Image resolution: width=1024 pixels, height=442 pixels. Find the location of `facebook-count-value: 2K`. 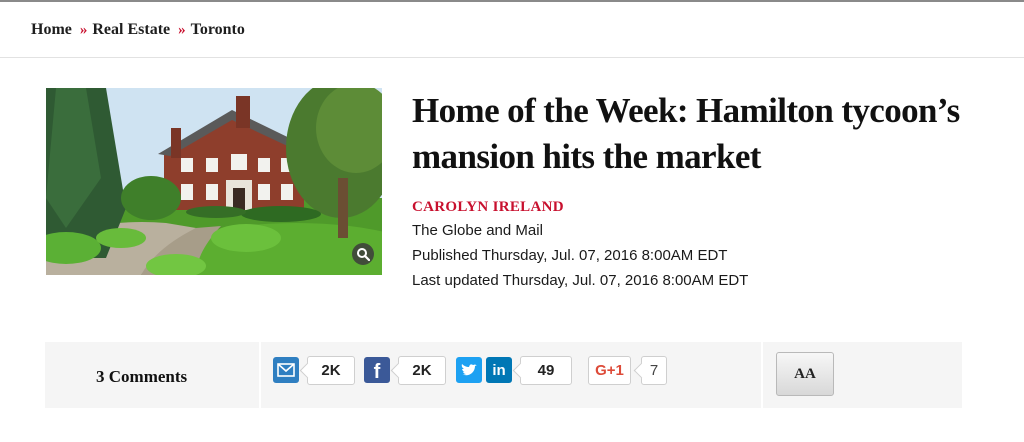

facebook-count-value: 2K is located at coordinates (422, 370).